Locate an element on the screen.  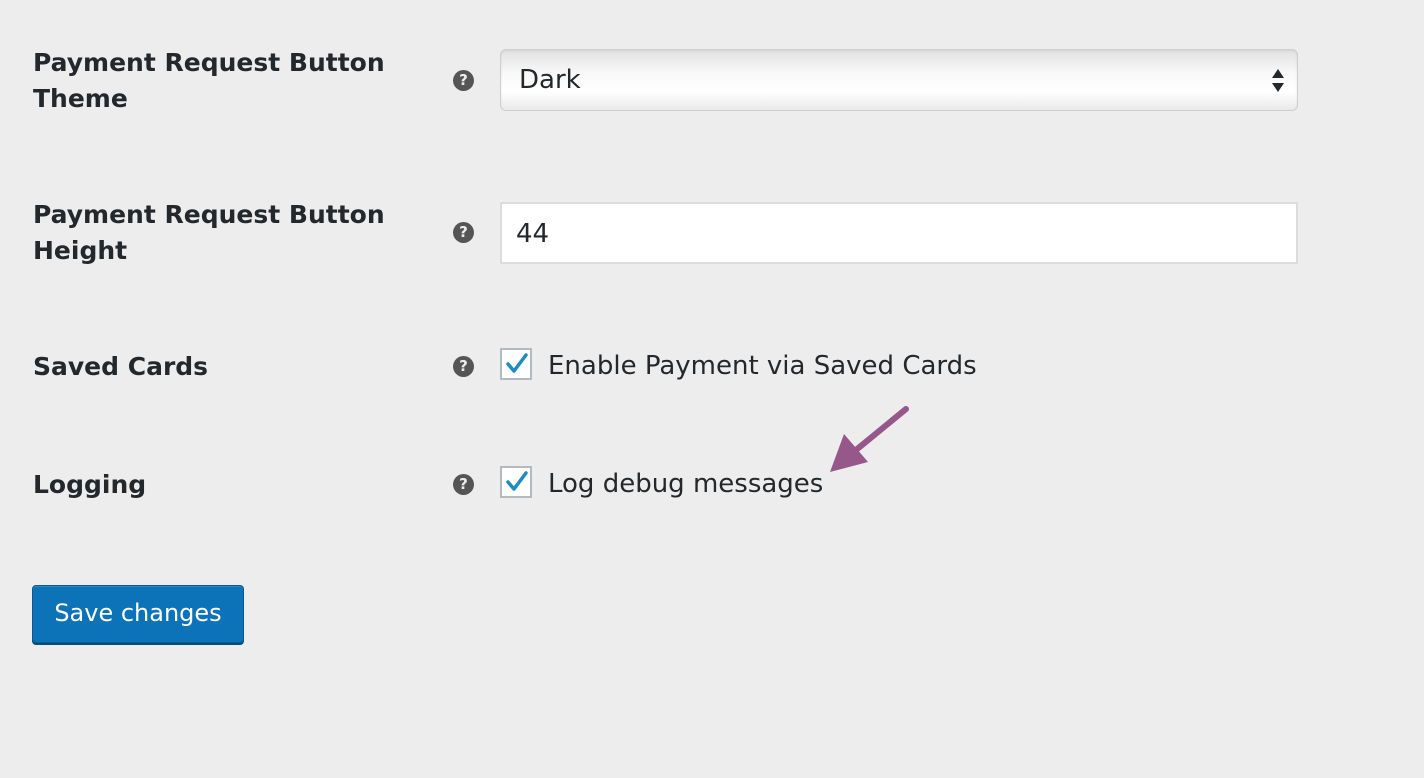
logging-label: Logging is located at coordinates (90, 484).